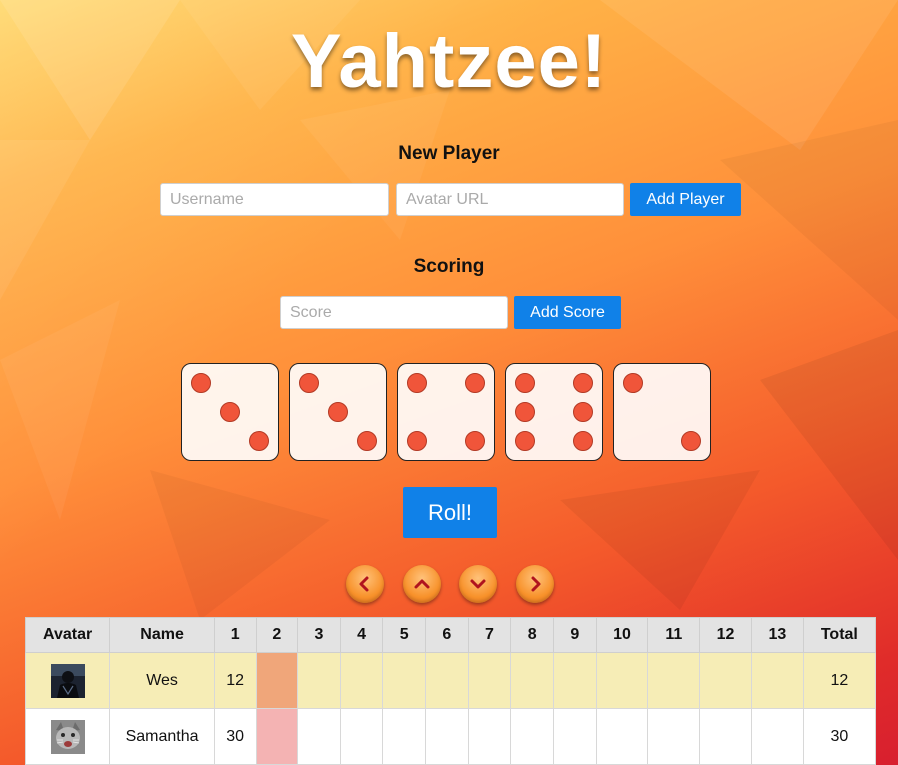 This screenshot has width=898, height=765. I want to click on score-cell: 12, so click(235, 680).